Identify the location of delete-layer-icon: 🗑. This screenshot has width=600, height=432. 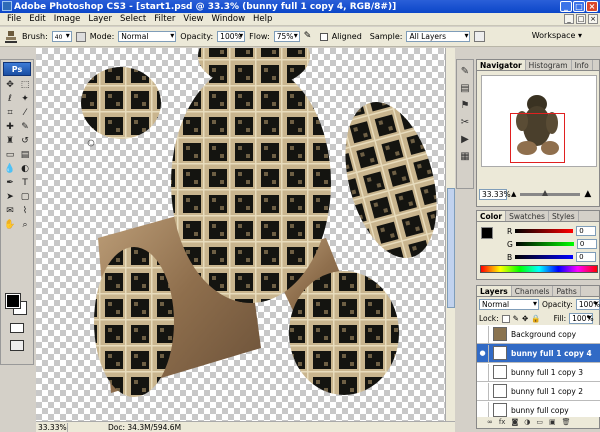
(566, 422).